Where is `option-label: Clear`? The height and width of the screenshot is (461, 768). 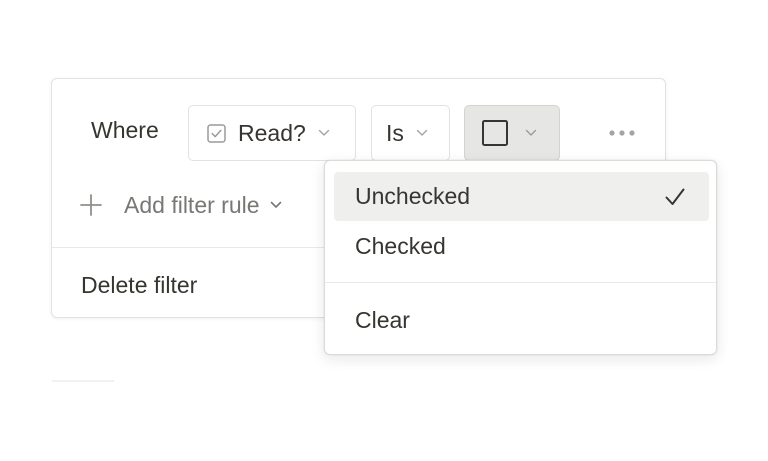
option-label: Clear is located at coordinates (382, 320).